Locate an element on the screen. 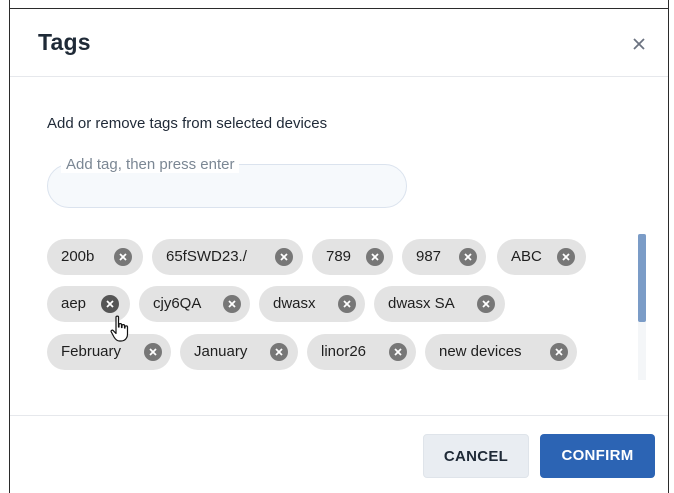 This screenshot has height=493, width=674. tag-chip: dwasx is located at coordinates (312, 304).